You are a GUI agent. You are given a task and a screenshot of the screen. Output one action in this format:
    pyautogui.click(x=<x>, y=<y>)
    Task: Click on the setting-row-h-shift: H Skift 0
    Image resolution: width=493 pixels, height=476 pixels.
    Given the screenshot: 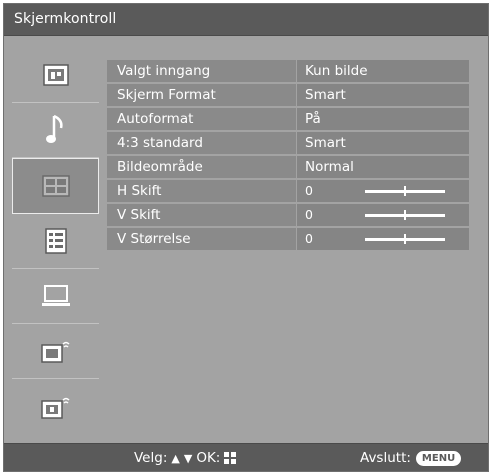 What is the action you would take?
    pyautogui.click(x=288, y=191)
    